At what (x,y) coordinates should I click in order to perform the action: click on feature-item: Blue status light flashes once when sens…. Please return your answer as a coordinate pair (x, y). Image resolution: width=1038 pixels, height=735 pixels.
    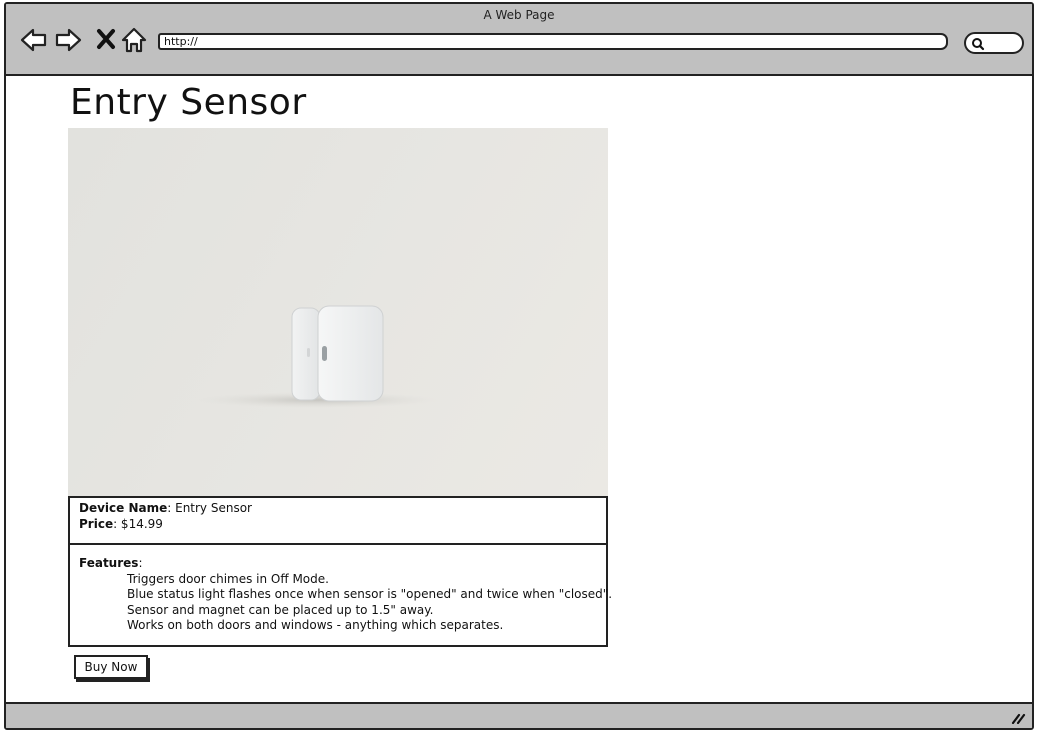
    Looking at the image, I should click on (370, 594).